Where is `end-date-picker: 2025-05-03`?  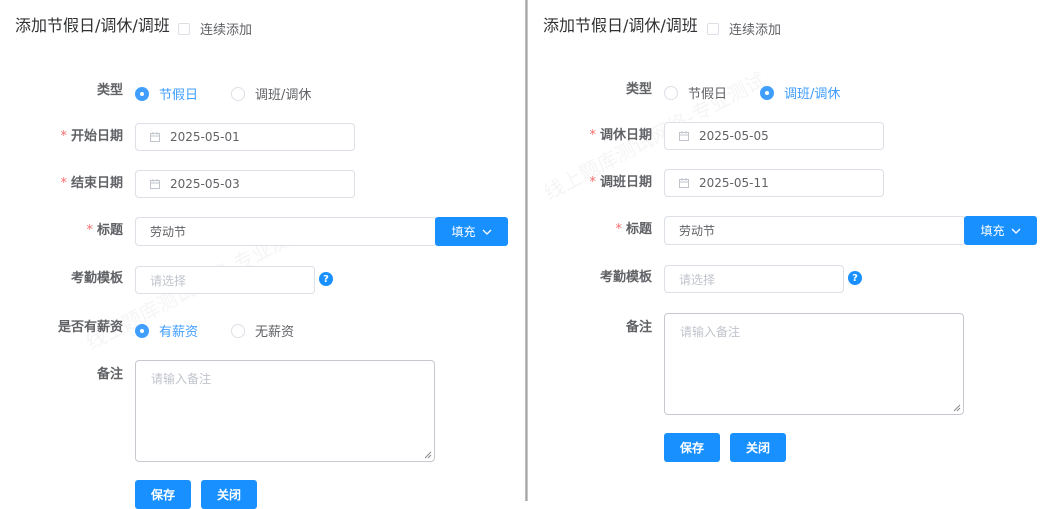 end-date-picker: 2025-05-03 is located at coordinates (245, 184).